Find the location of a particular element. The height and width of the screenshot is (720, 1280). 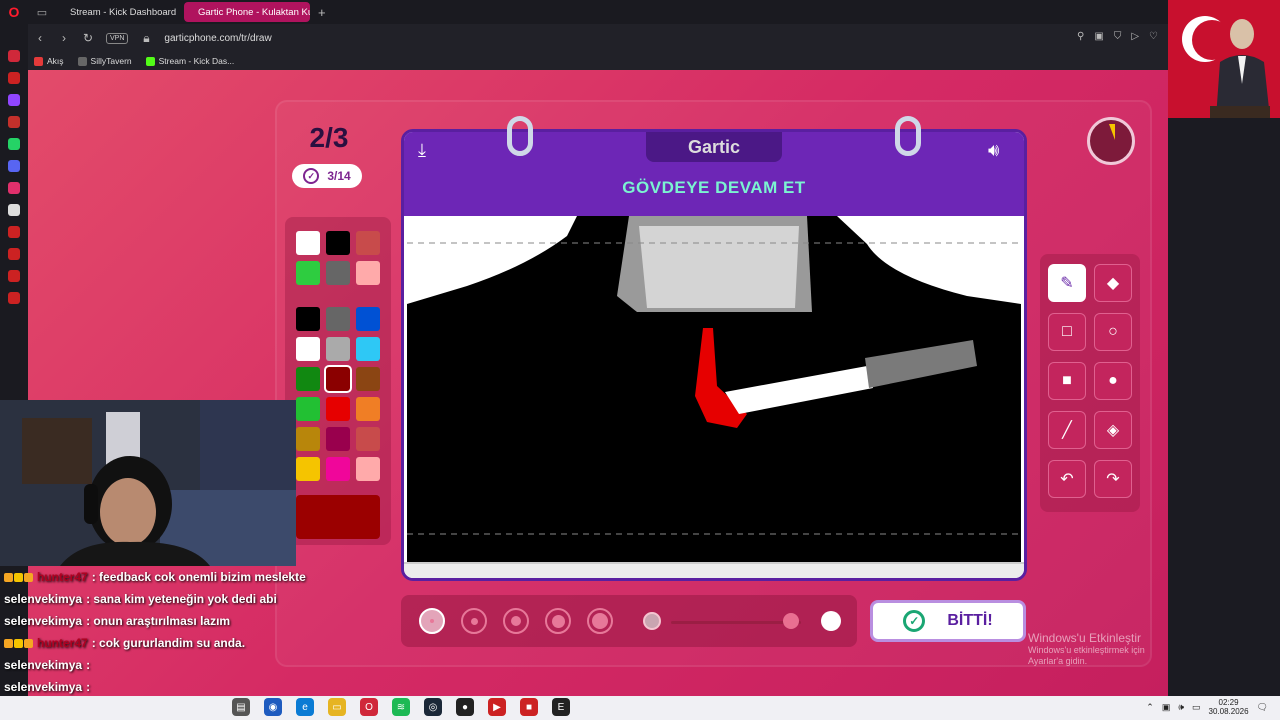

pin-icon: ⚲ is located at coordinates (1080, 36).